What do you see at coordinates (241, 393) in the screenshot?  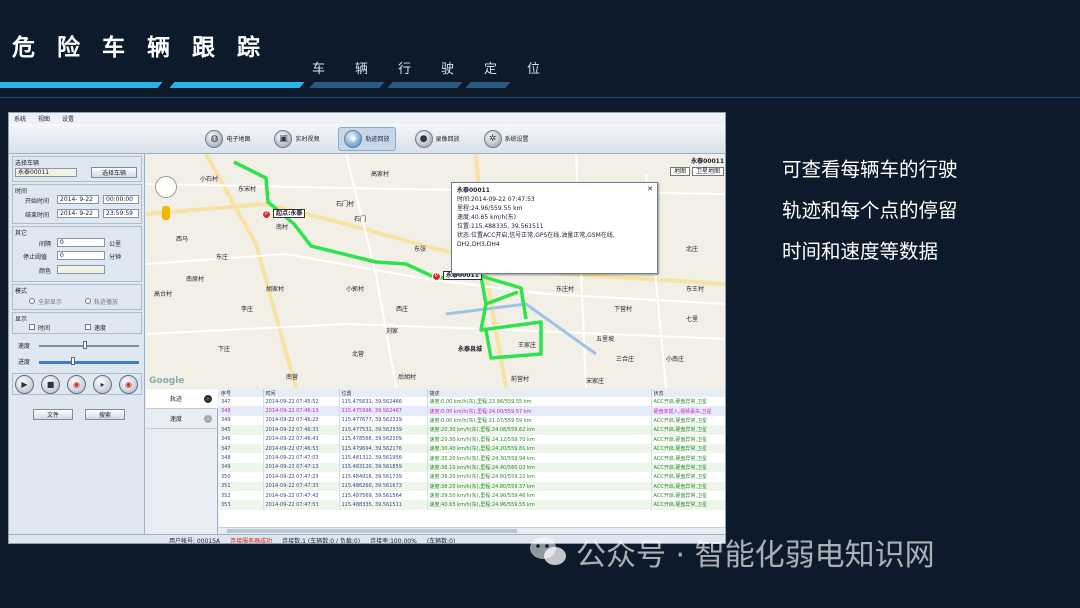 I see `column-header: 序号` at bounding box center [241, 393].